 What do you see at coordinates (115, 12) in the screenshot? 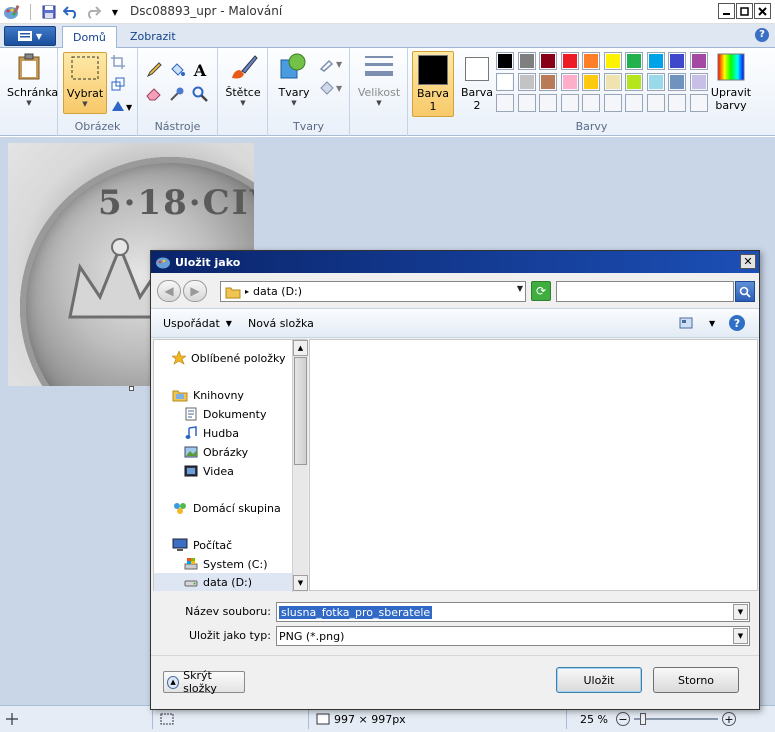
I see `customize-qat-icon: ▼` at bounding box center [115, 12].